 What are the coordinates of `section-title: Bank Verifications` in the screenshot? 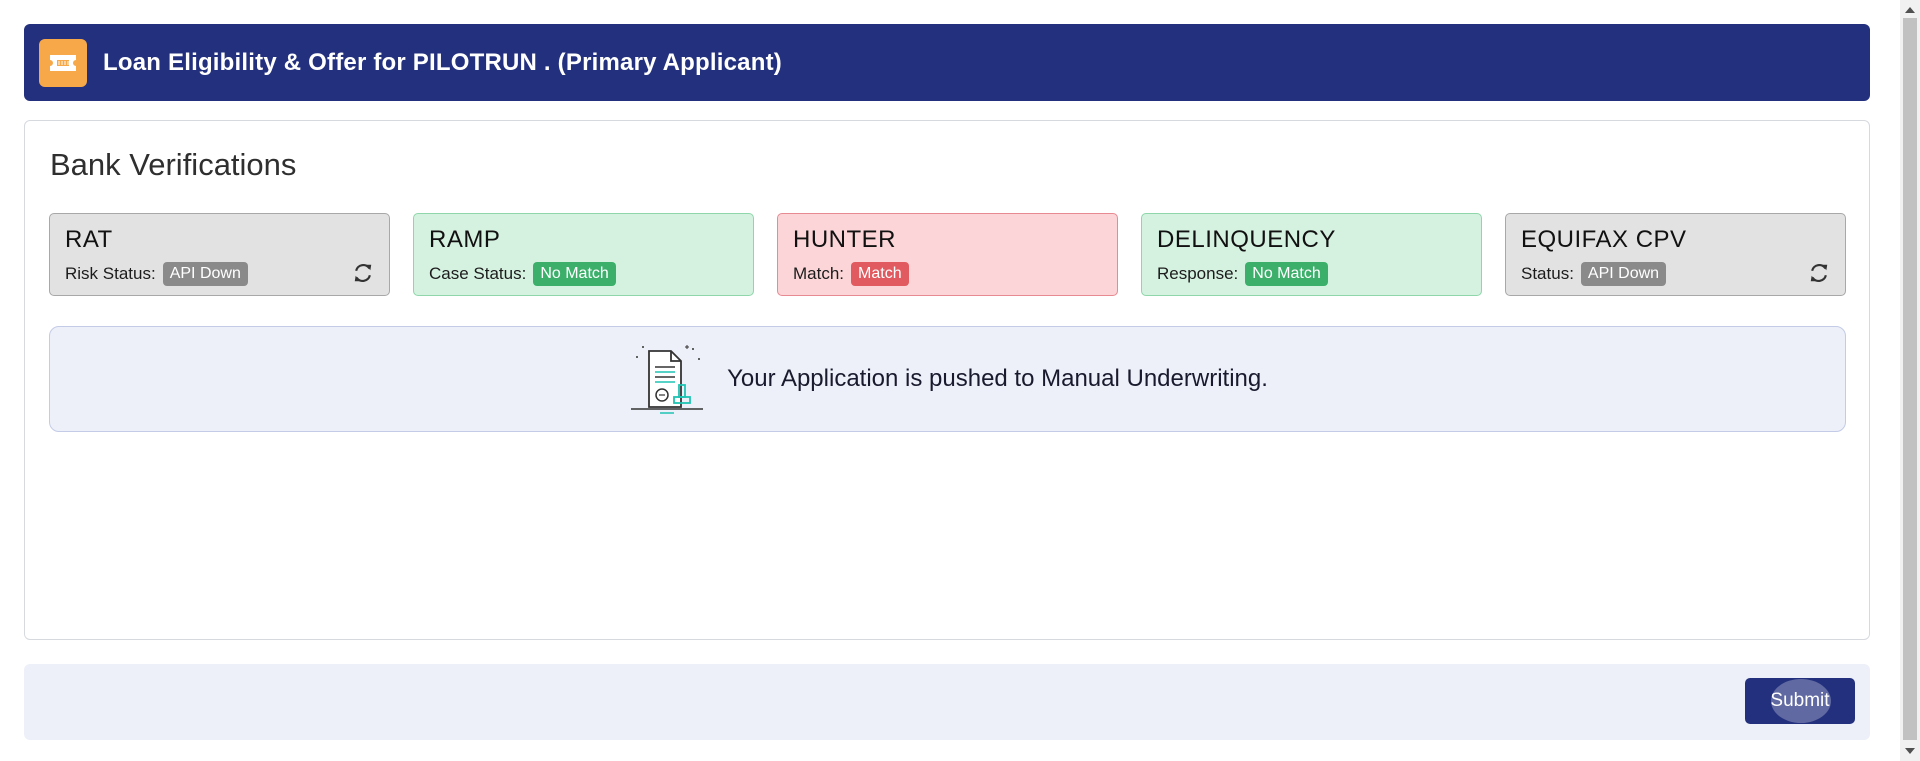 It's located at (173, 164).